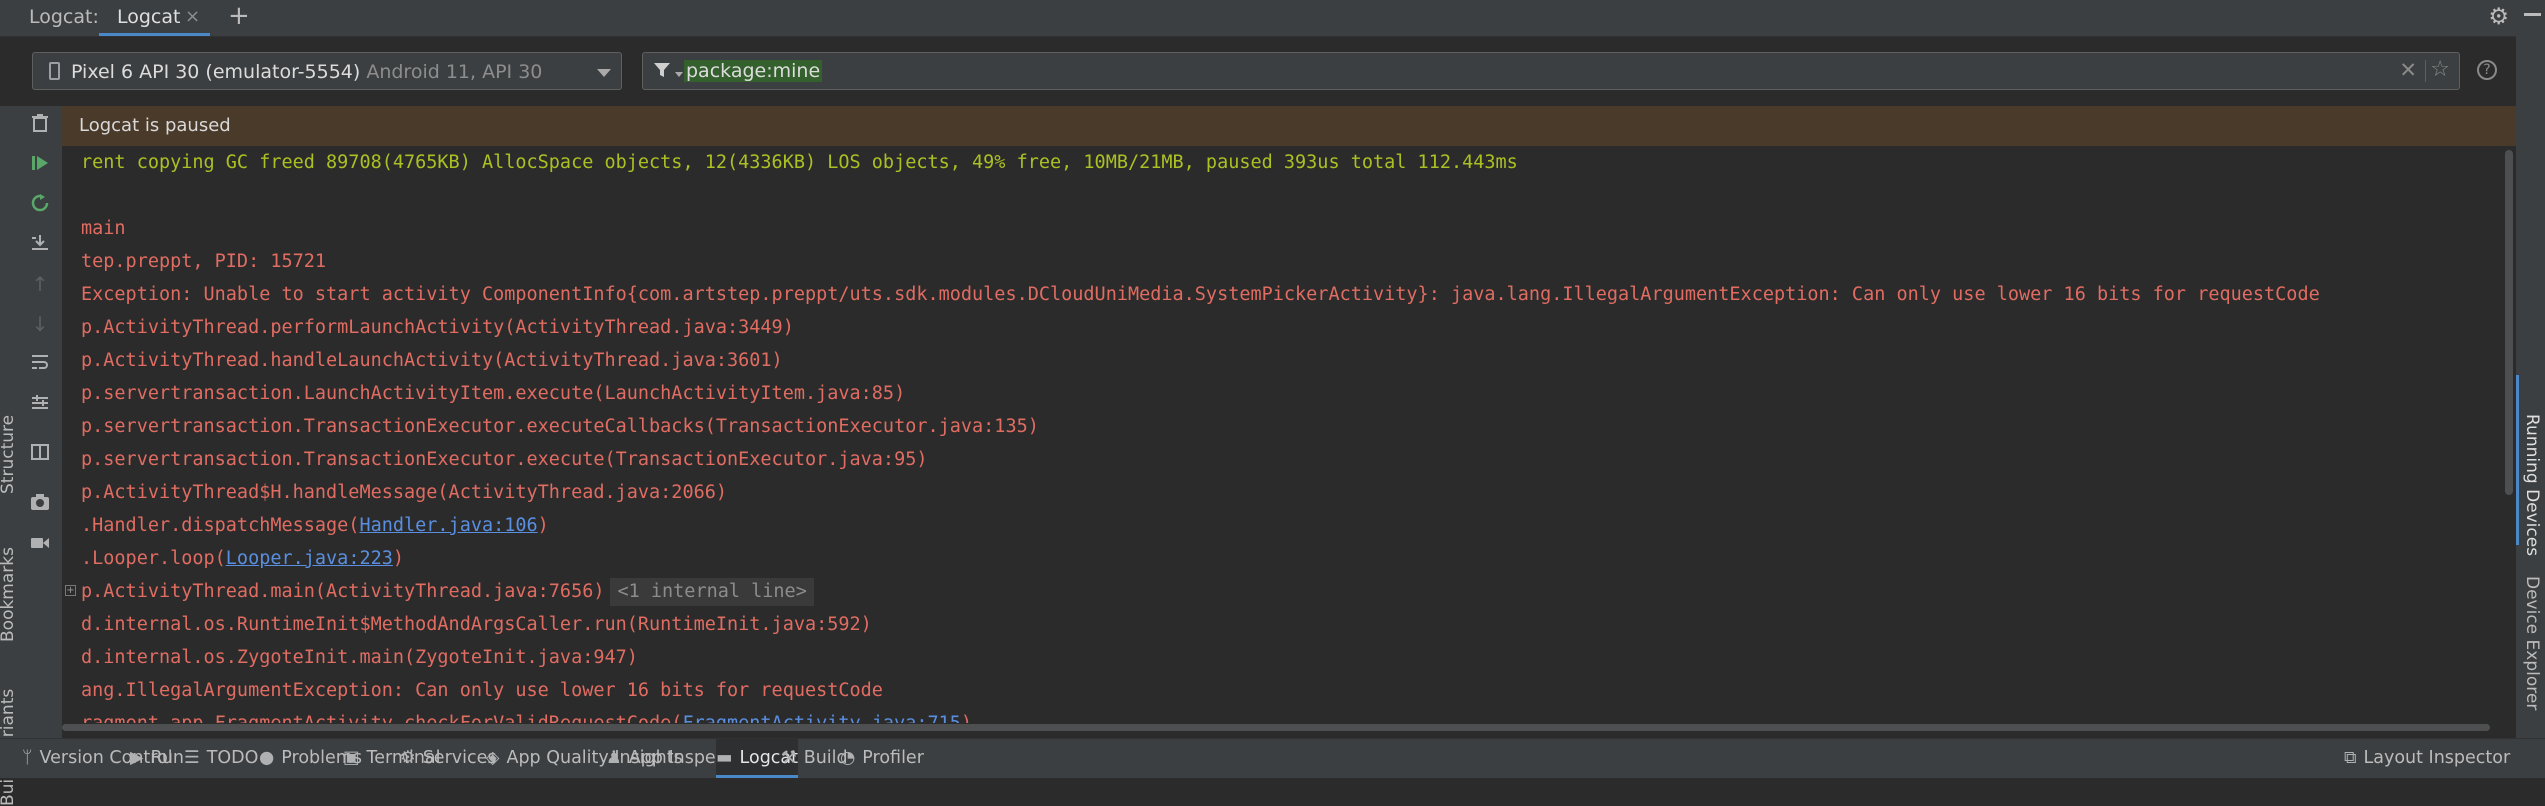  What do you see at coordinates (1551, 71) in the screenshot?
I see `filter-input: package:mine ✕ ☆` at bounding box center [1551, 71].